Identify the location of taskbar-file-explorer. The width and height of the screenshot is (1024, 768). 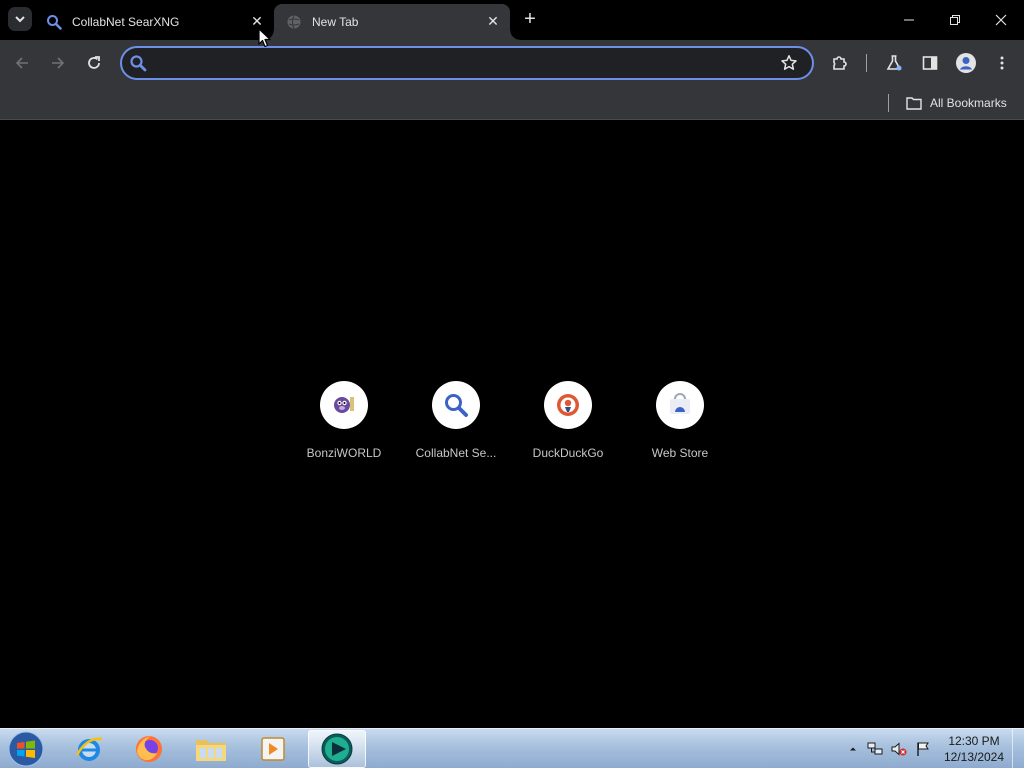
(211, 749).